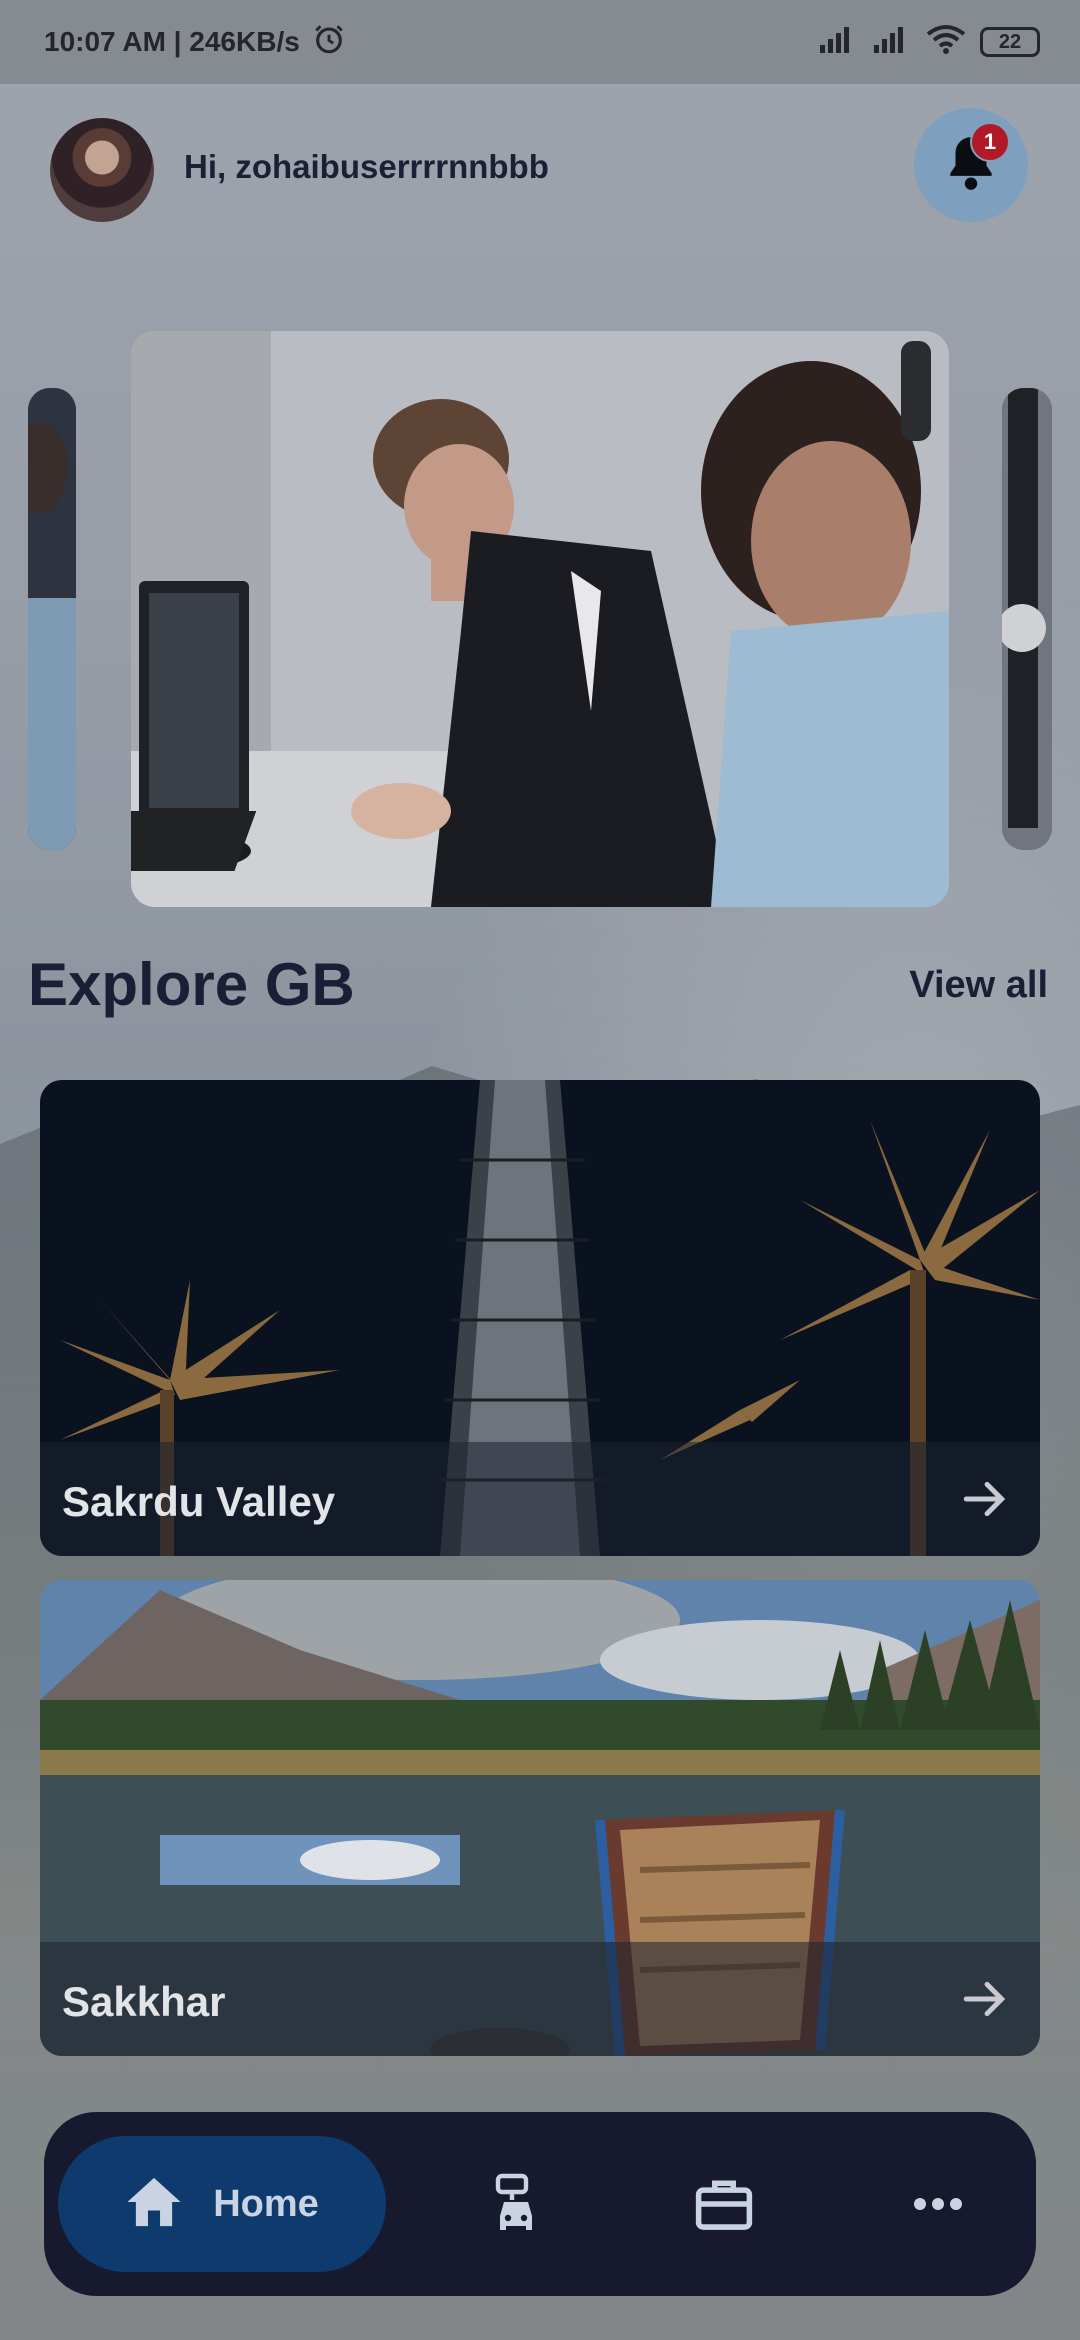  I want to click on destination-name: Sakrdu Valley, so click(199, 1501).